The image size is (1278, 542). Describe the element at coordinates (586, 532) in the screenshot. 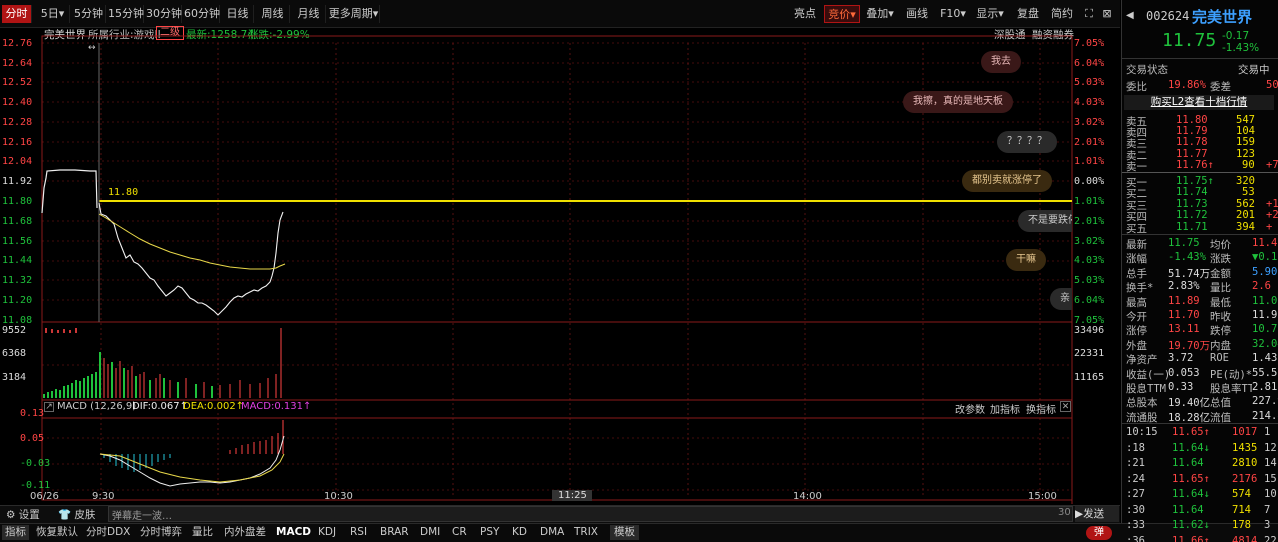

I see `tab-trix: TRIX` at that location.